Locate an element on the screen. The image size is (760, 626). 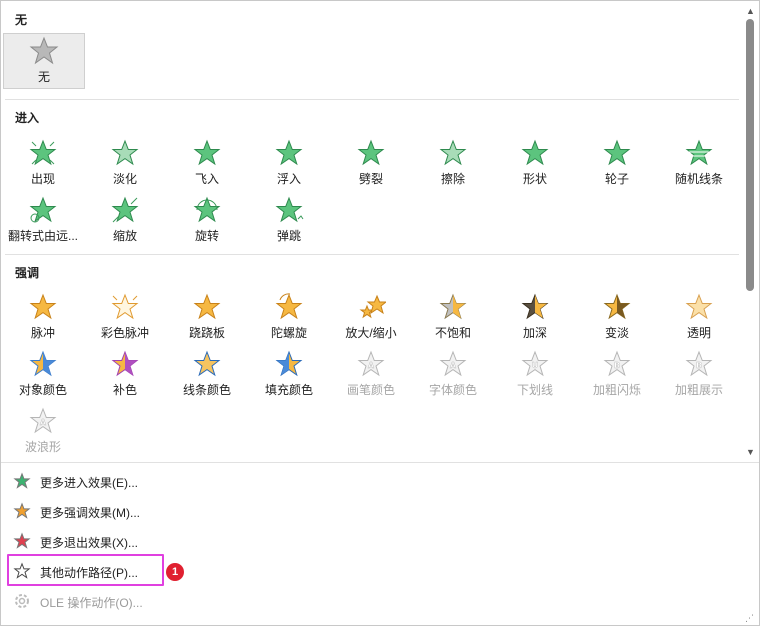
effect-label: 字体颜色 is located at coordinates (452, 390).